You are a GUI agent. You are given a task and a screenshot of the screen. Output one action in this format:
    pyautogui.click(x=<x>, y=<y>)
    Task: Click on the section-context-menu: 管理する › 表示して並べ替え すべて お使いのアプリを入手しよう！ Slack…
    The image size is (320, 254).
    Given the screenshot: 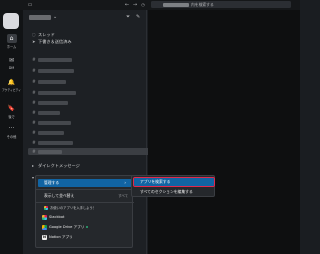 What is the action you would take?
    pyautogui.click(x=84, y=211)
    